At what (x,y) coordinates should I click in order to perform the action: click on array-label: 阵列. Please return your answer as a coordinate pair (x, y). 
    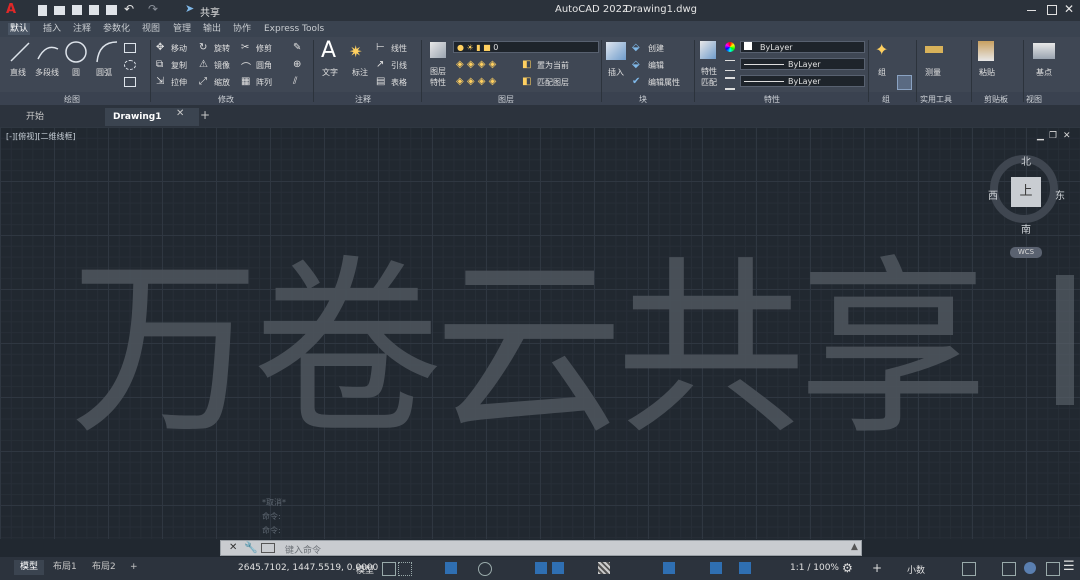
    Looking at the image, I should click on (264, 82).